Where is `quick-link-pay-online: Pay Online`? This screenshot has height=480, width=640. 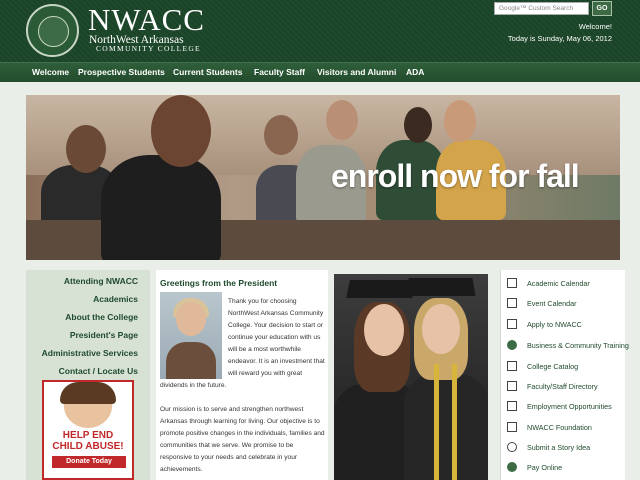
quick-link-pay-online: Pay Online is located at coordinates (563, 467).